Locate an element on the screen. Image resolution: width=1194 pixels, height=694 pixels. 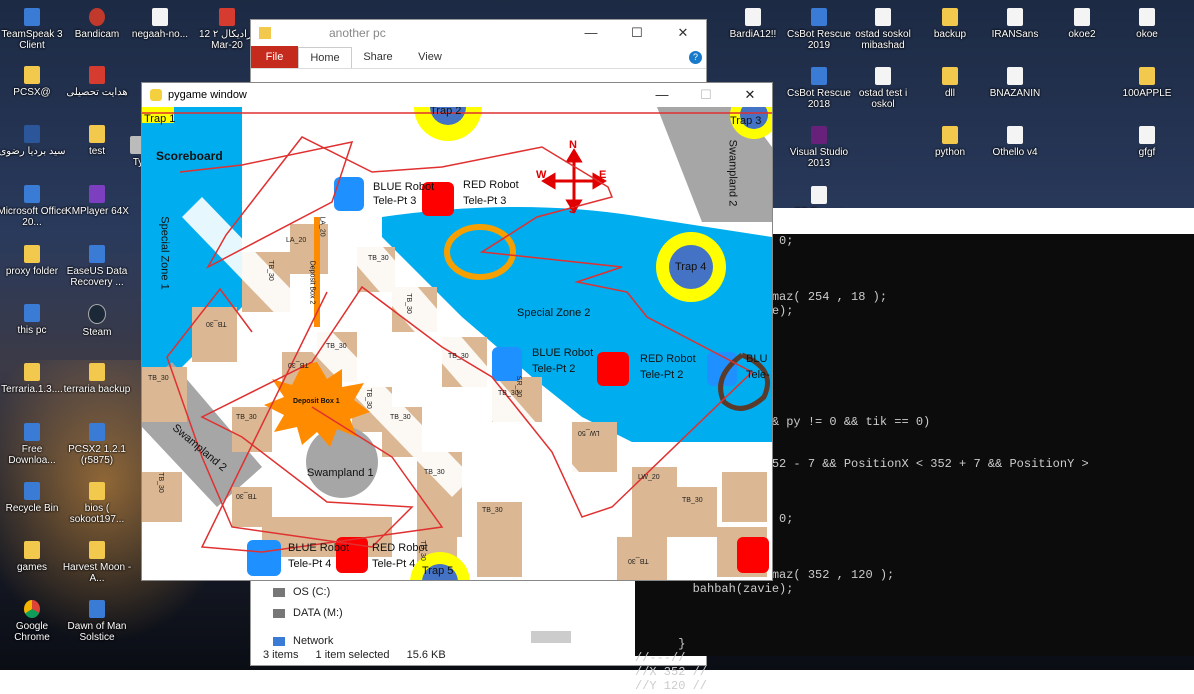
visual-studio-icon is located at coordinates (819, 135).